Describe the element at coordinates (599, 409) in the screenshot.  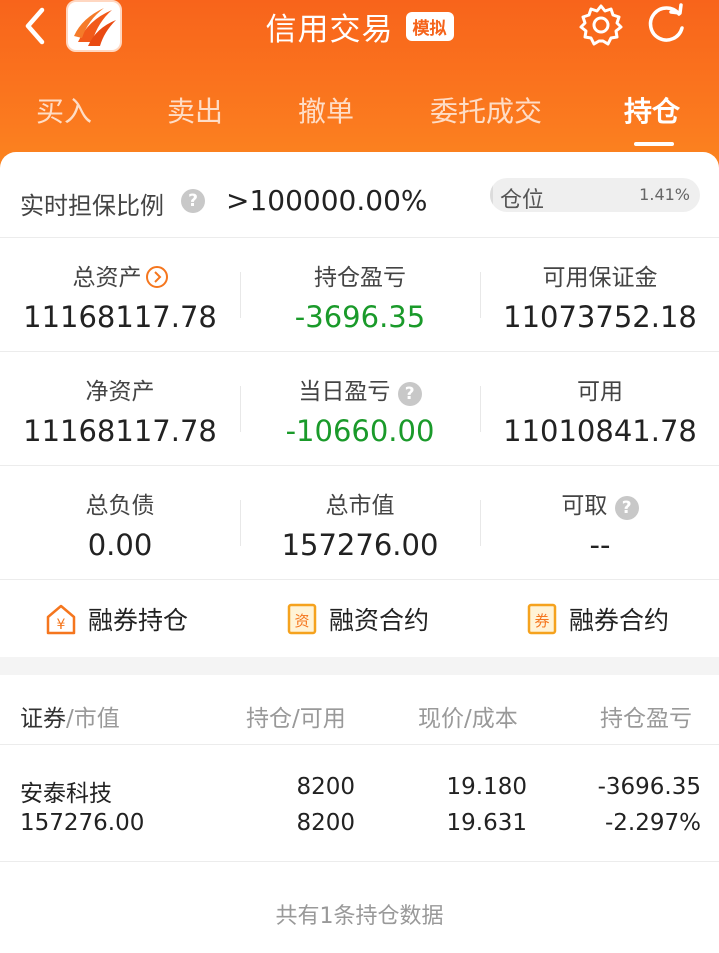
I see `available: 可用 11010841.78` at that location.